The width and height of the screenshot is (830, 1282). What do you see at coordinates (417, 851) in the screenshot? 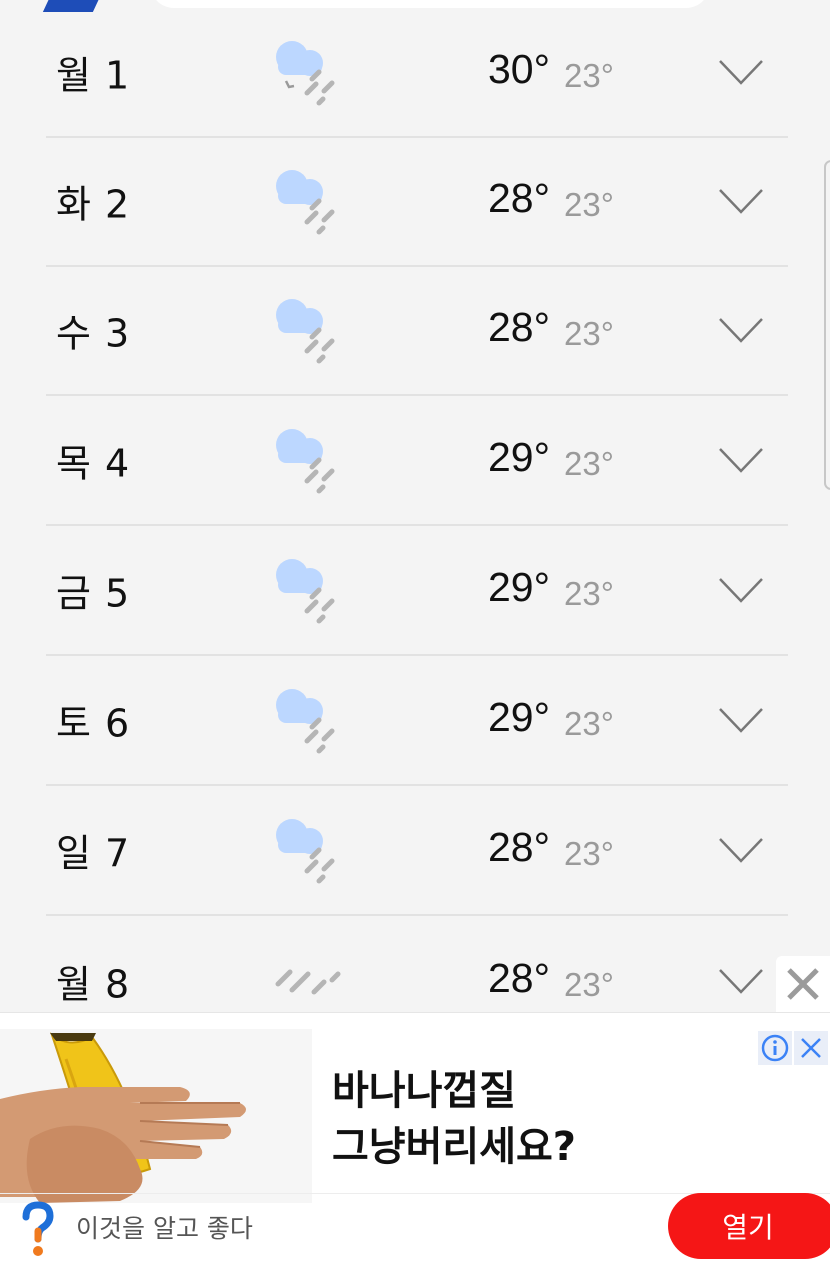
I see `forecast-row: 일 7 28° 23°` at bounding box center [417, 851].